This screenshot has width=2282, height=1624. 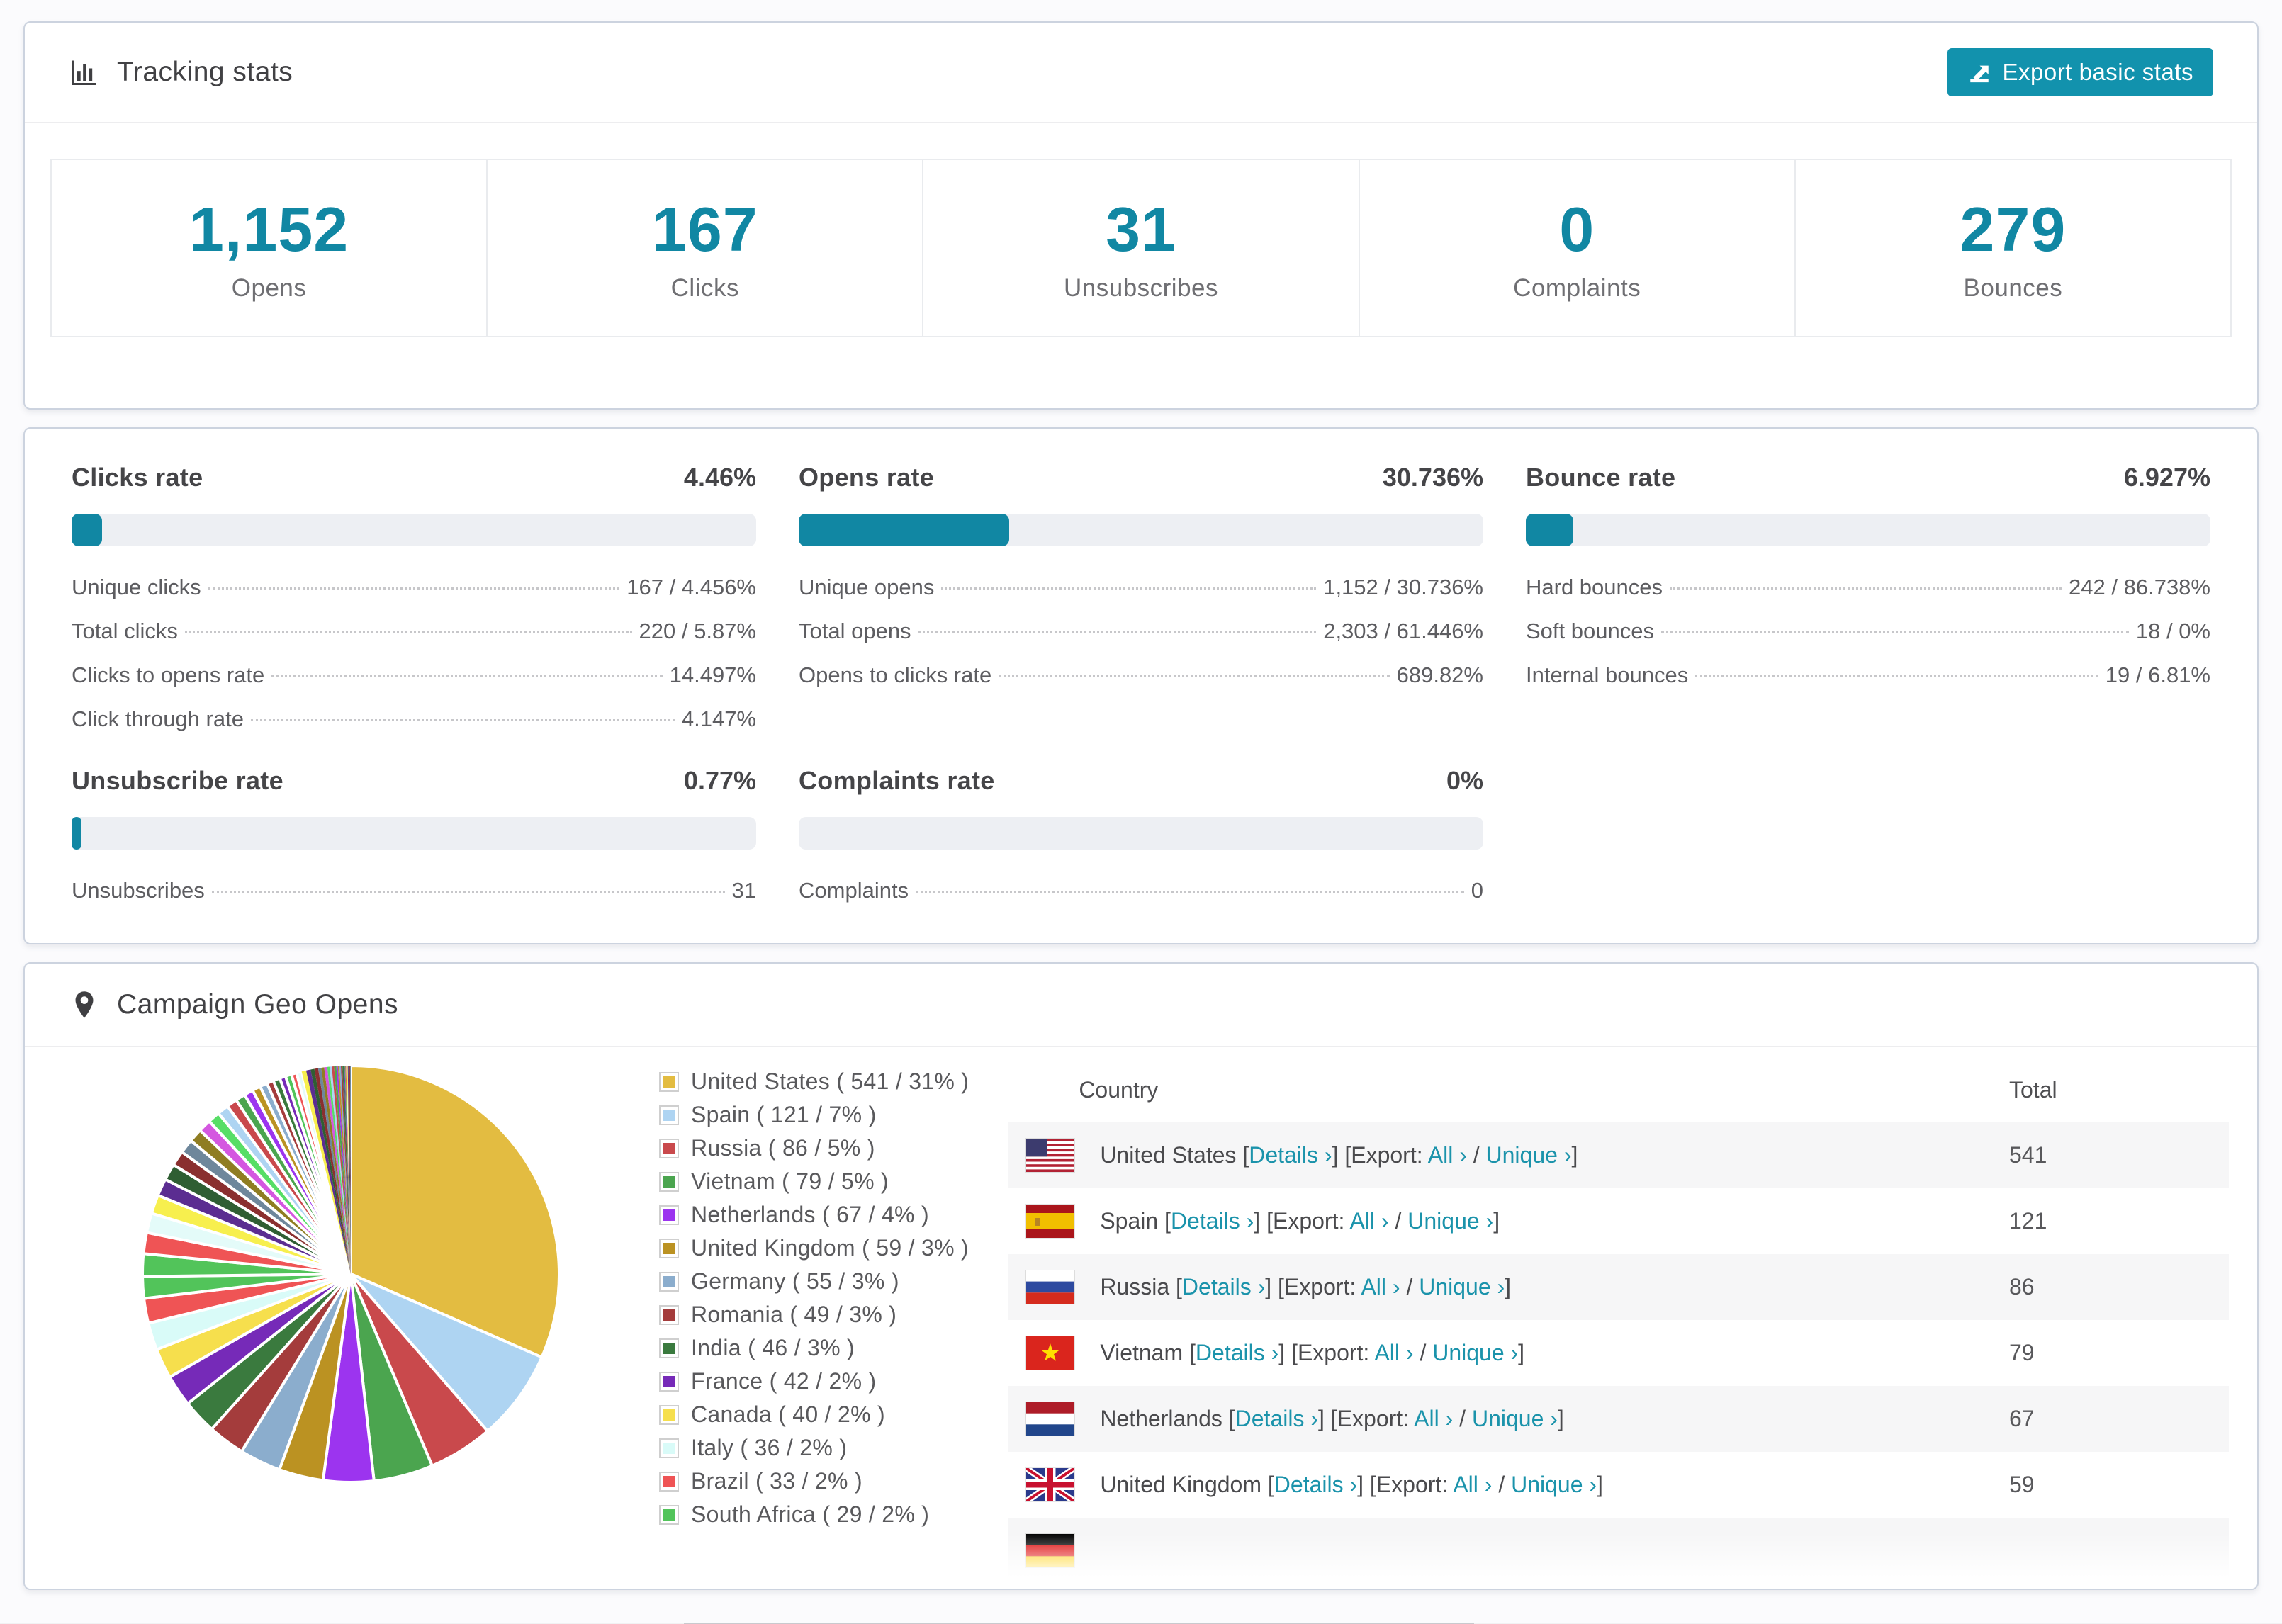 What do you see at coordinates (1050, 1155) in the screenshot?
I see `flag-us-icon` at bounding box center [1050, 1155].